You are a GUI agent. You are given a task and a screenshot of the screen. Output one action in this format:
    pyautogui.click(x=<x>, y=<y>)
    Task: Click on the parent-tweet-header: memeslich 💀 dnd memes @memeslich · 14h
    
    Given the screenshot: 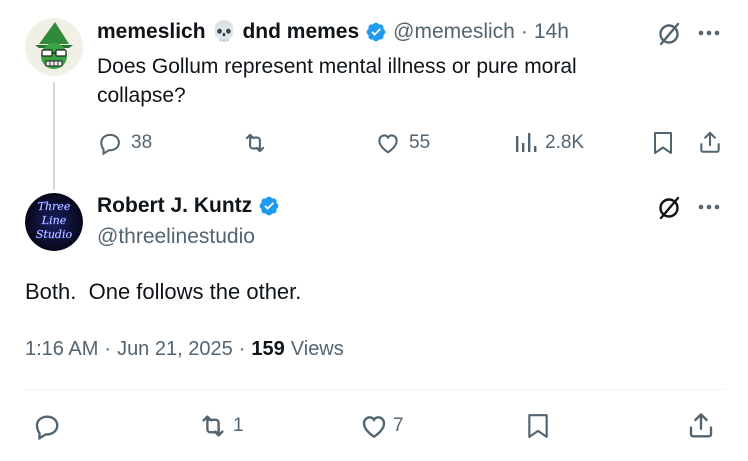 What is the action you would take?
    pyautogui.click(x=333, y=31)
    